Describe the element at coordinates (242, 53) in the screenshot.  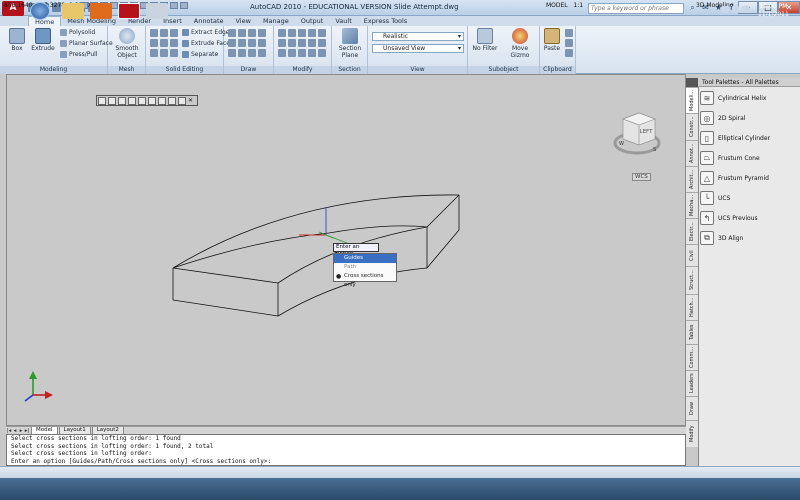
I see `region-icon` at that location.